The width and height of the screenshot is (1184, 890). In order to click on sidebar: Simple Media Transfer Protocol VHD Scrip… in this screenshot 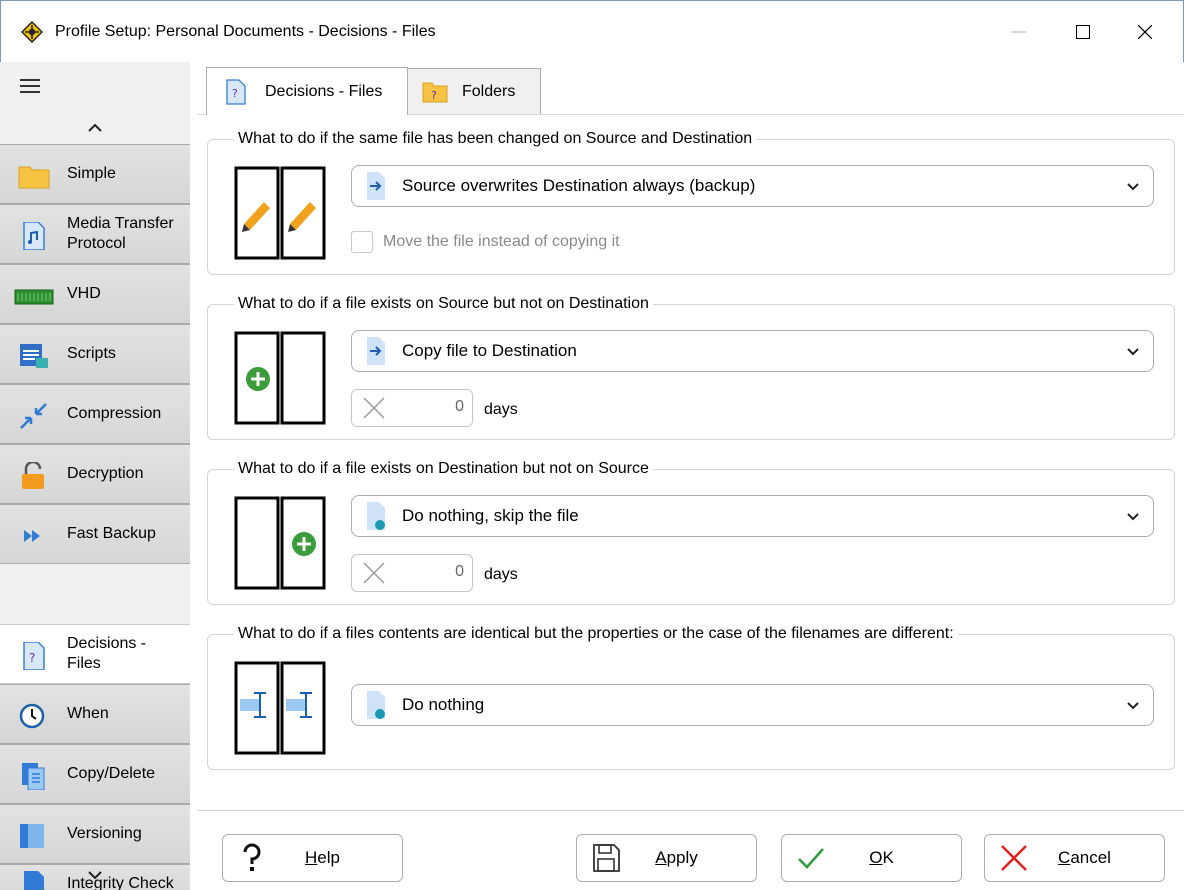, I will do `click(95, 476)`.